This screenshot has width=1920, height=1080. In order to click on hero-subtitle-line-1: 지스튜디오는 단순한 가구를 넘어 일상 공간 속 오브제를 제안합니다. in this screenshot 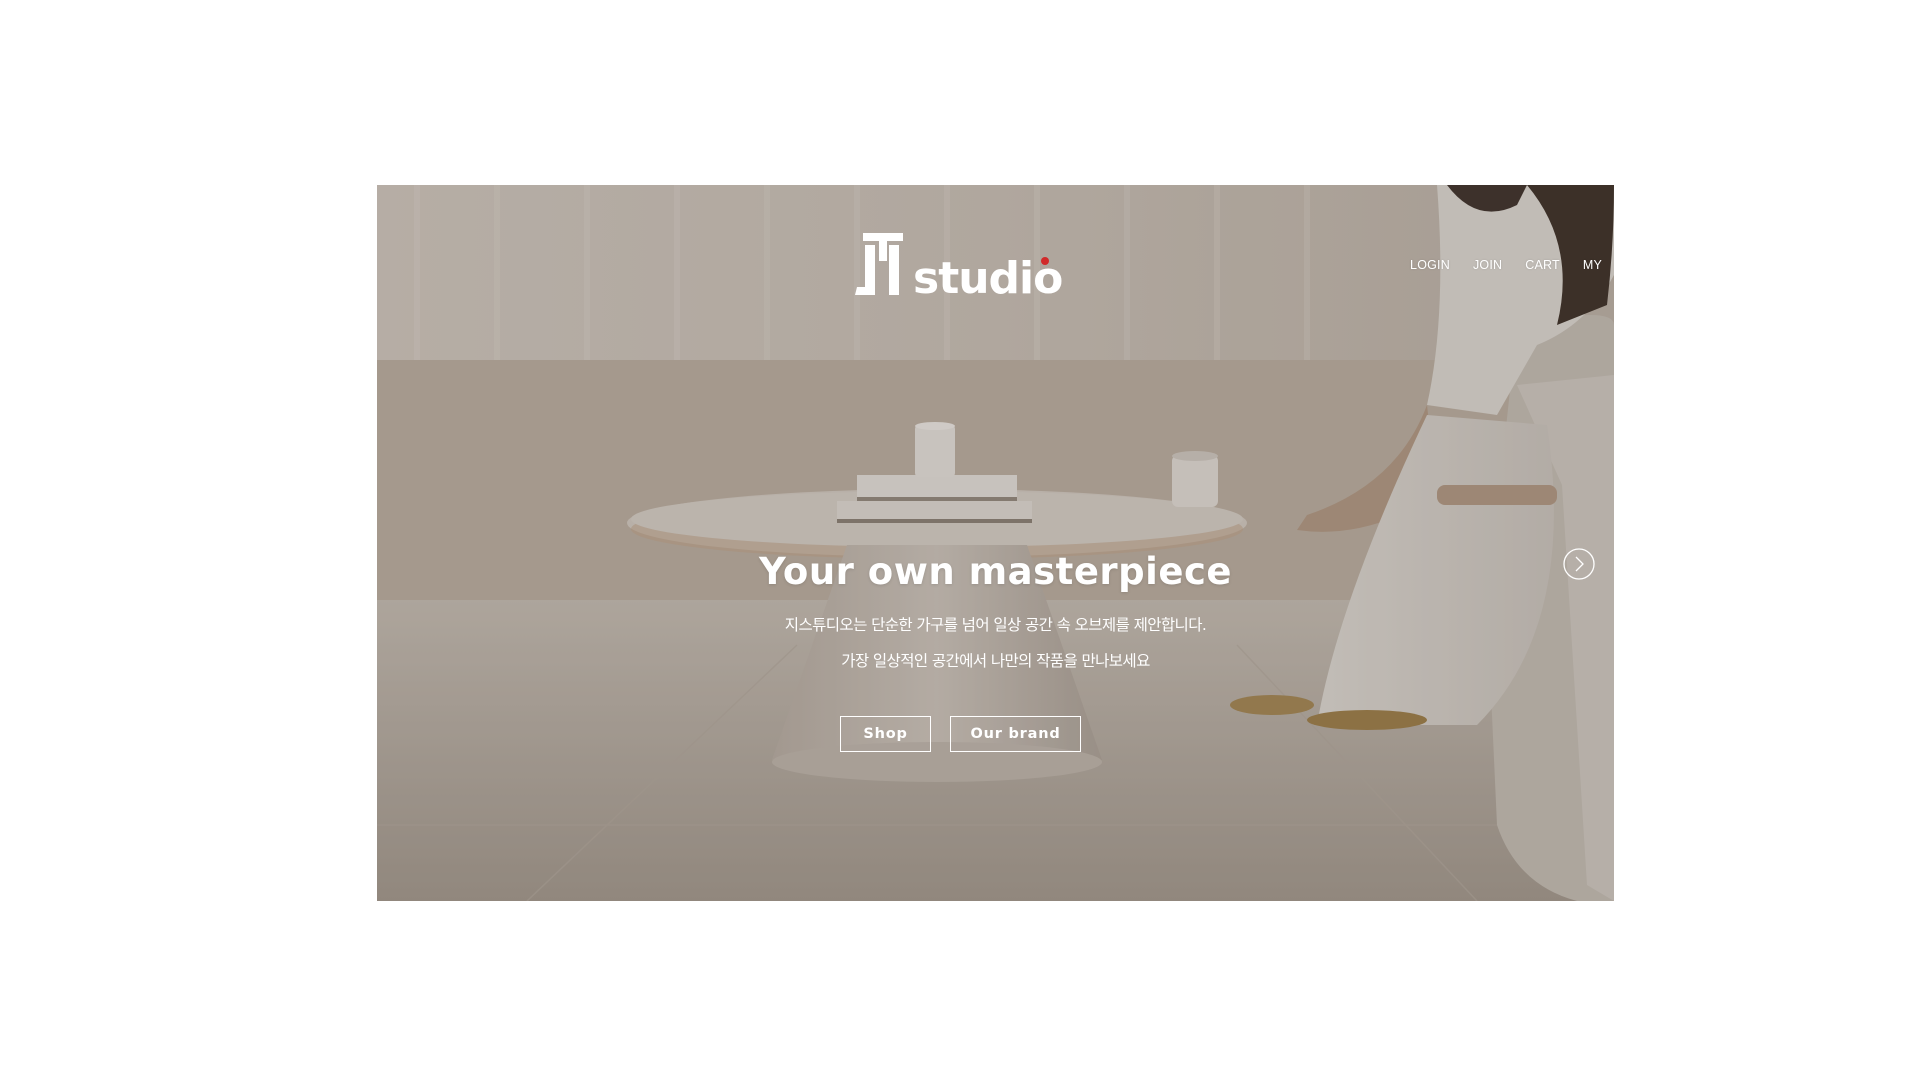, I will do `click(995, 625)`.